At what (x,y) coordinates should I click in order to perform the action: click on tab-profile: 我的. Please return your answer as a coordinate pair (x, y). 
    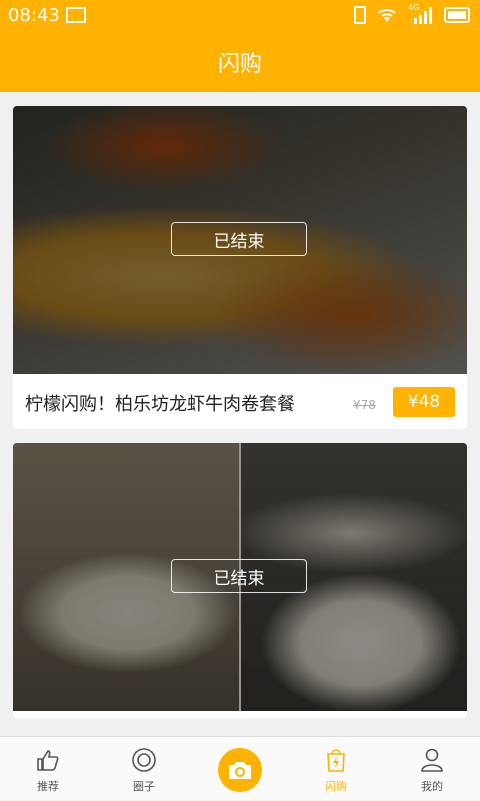
    Looking at the image, I should click on (432, 769).